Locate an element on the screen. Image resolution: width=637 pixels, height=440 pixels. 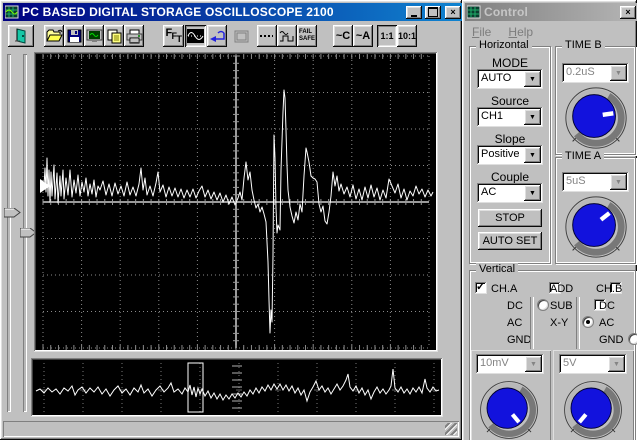
time-b-knob is located at coordinates (596, 118).